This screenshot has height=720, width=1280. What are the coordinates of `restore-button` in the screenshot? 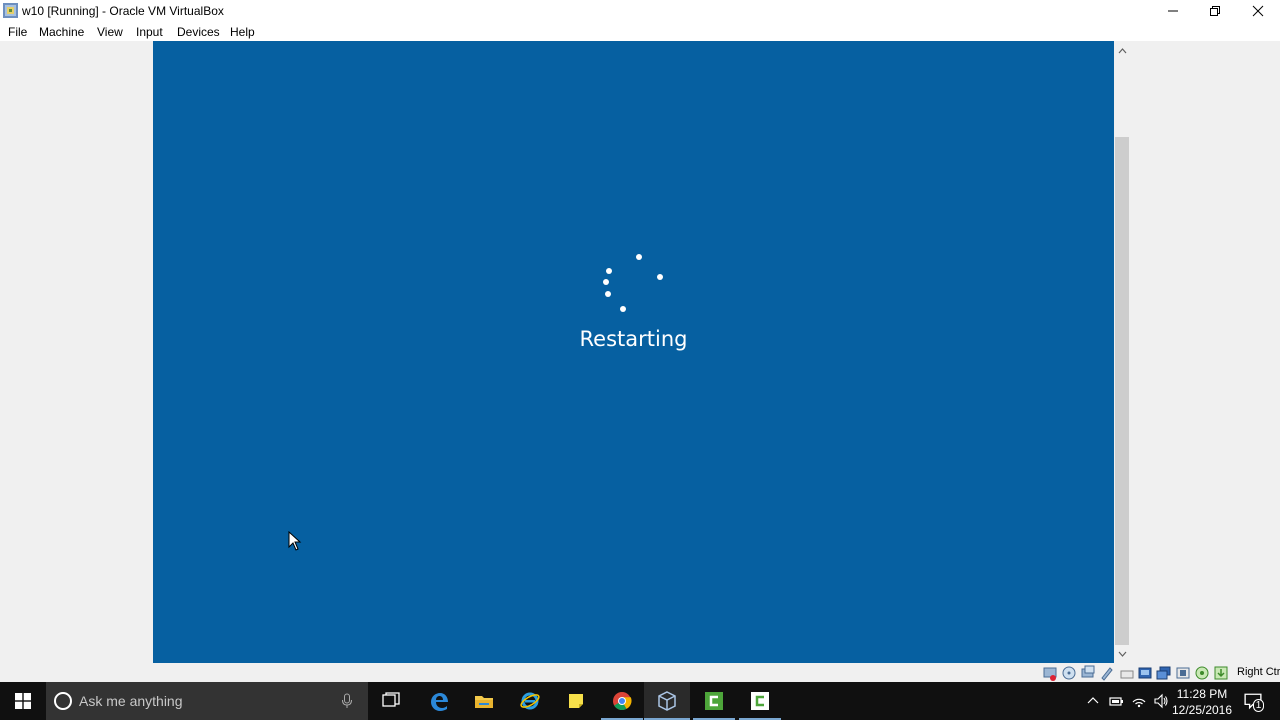 It's located at (1215, 11).